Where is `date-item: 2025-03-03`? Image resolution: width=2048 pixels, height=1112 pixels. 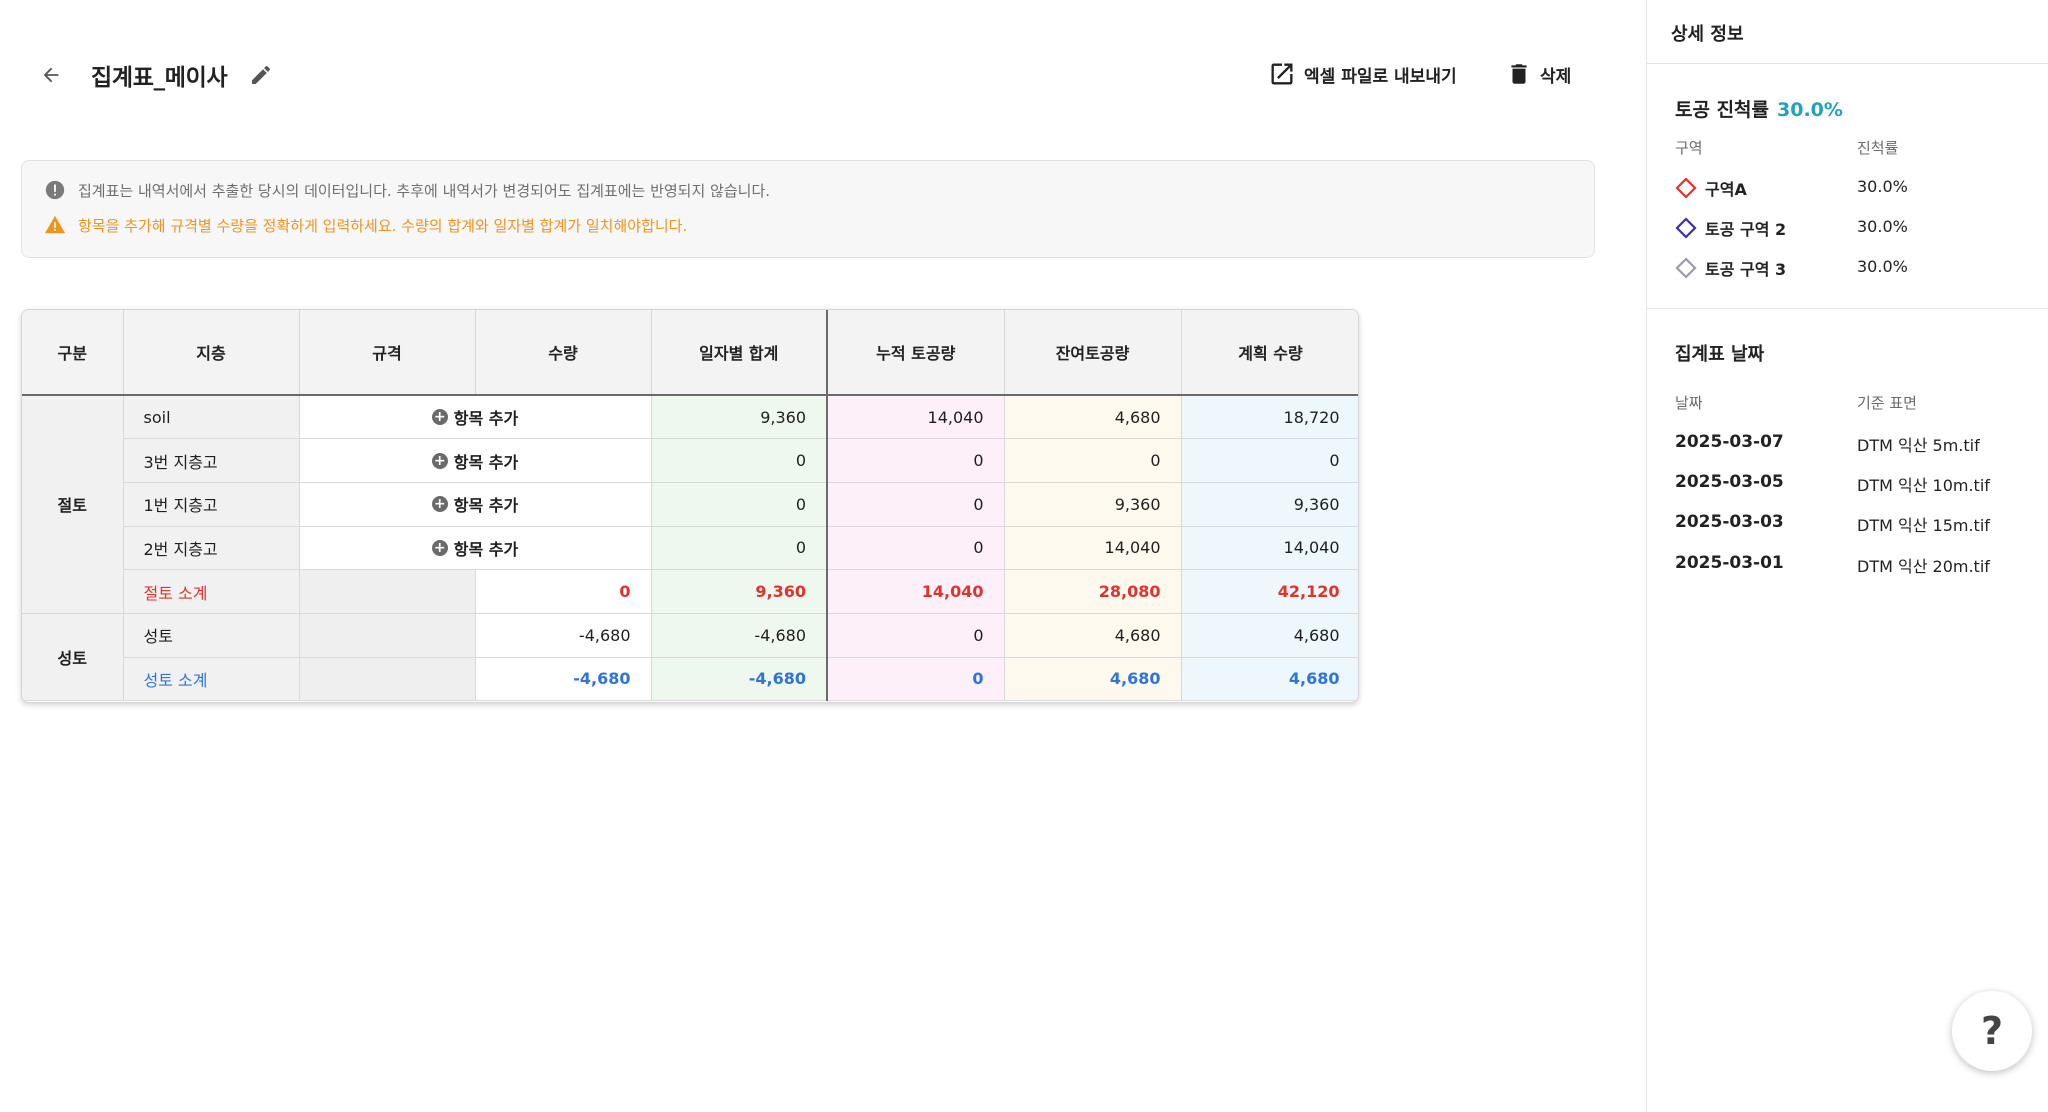 date-item: 2025-03-03 is located at coordinates (1729, 522).